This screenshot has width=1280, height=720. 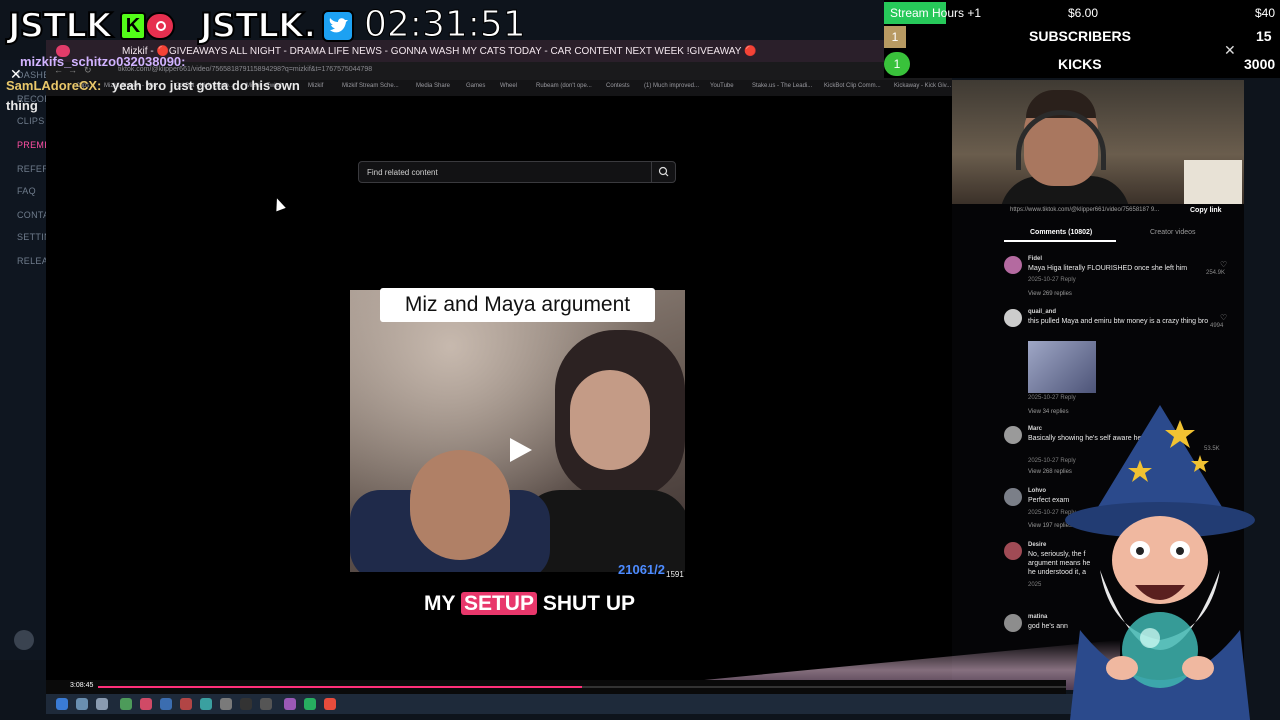 What do you see at coordinates (517, 305) in the screenshot?
I see `video-title-banner: Miz and Maya argument` at bounding box center [517, 305].